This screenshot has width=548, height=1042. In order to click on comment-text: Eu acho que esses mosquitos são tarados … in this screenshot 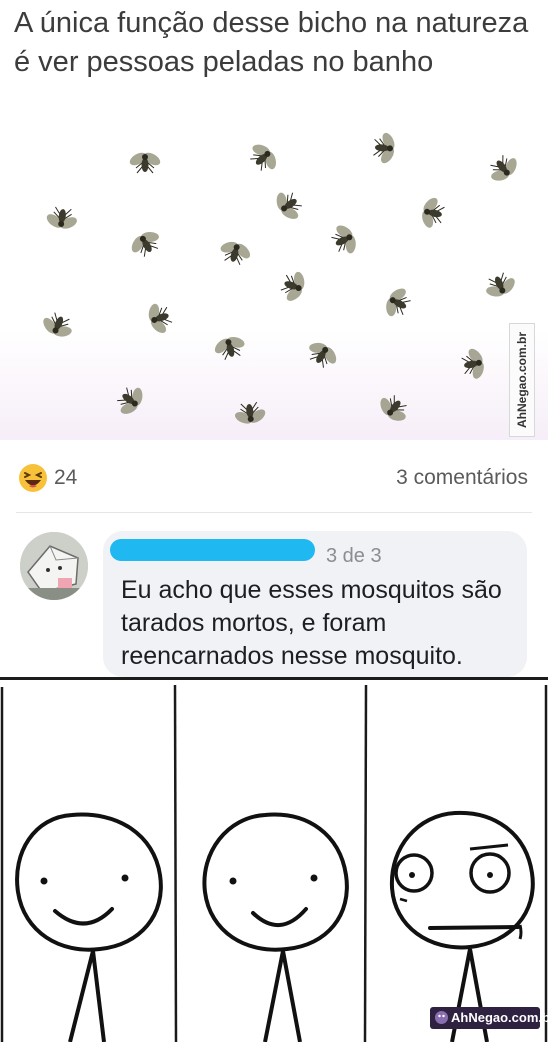, I will do `click(311, 623)`.